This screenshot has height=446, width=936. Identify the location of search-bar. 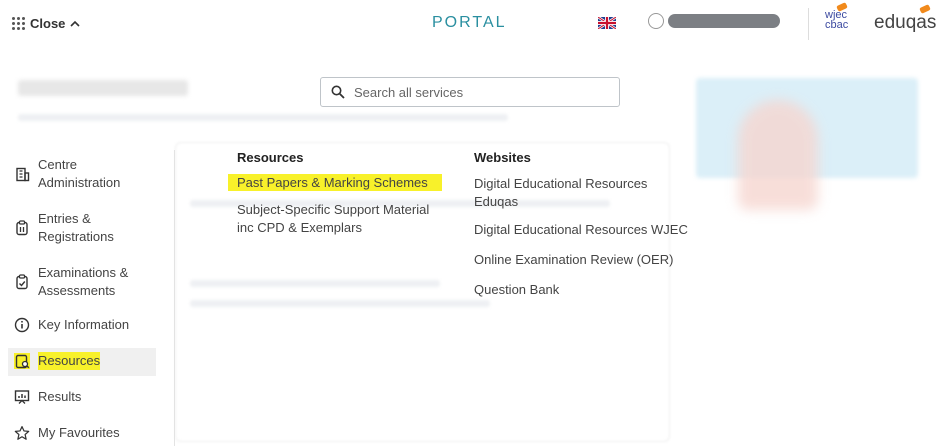
(470, 92).